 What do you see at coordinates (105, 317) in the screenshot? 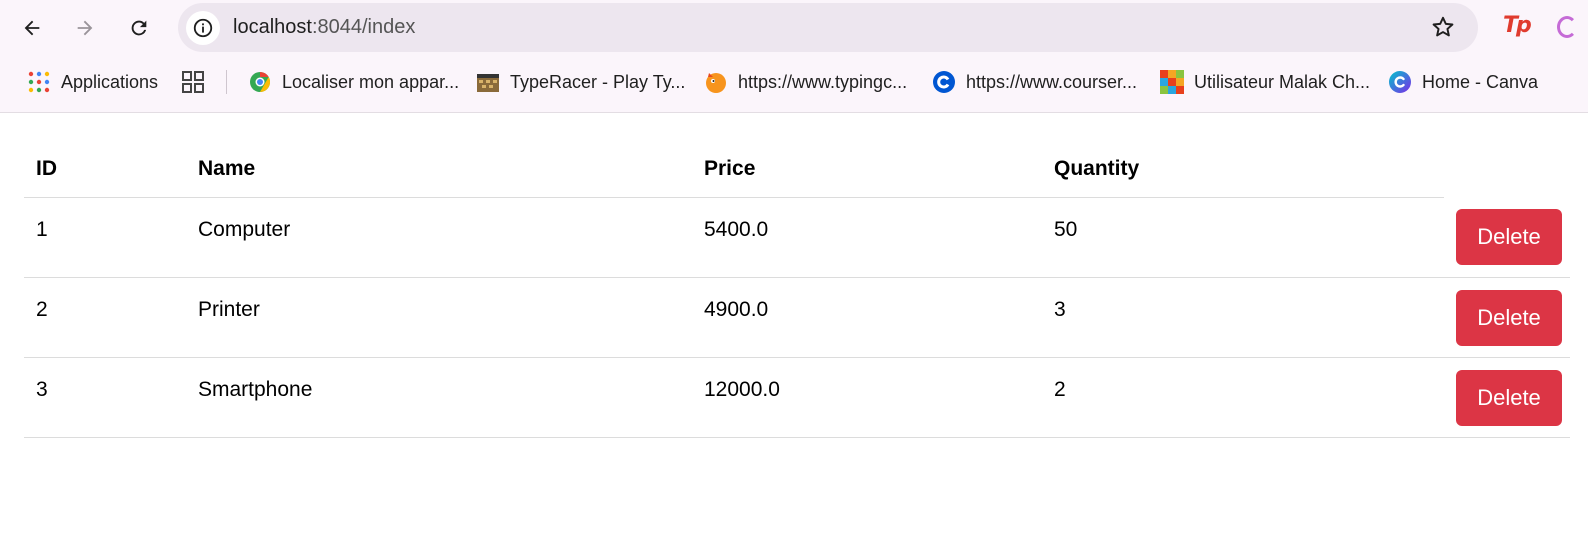
I see `cell-id: 2` at bounding box center [105, 317].